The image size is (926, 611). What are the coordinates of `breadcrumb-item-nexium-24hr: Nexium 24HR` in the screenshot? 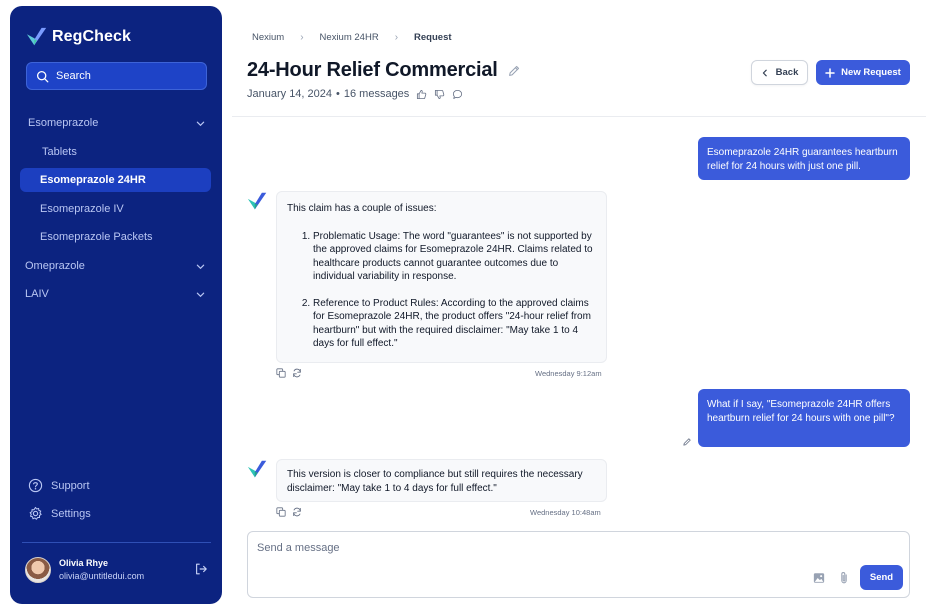 It's located at (349, 37).